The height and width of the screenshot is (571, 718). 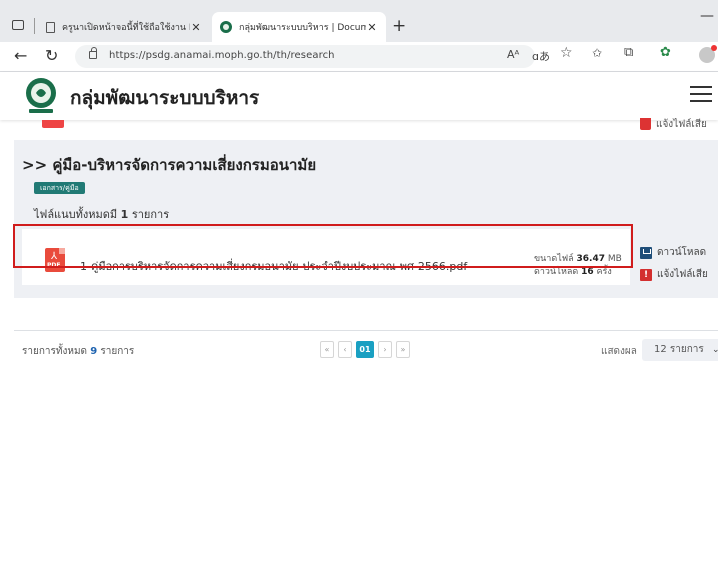 What do you see at coordinates (646, 252) in the screenshot?
I see `download-icon` at bounding box center [646, 252].